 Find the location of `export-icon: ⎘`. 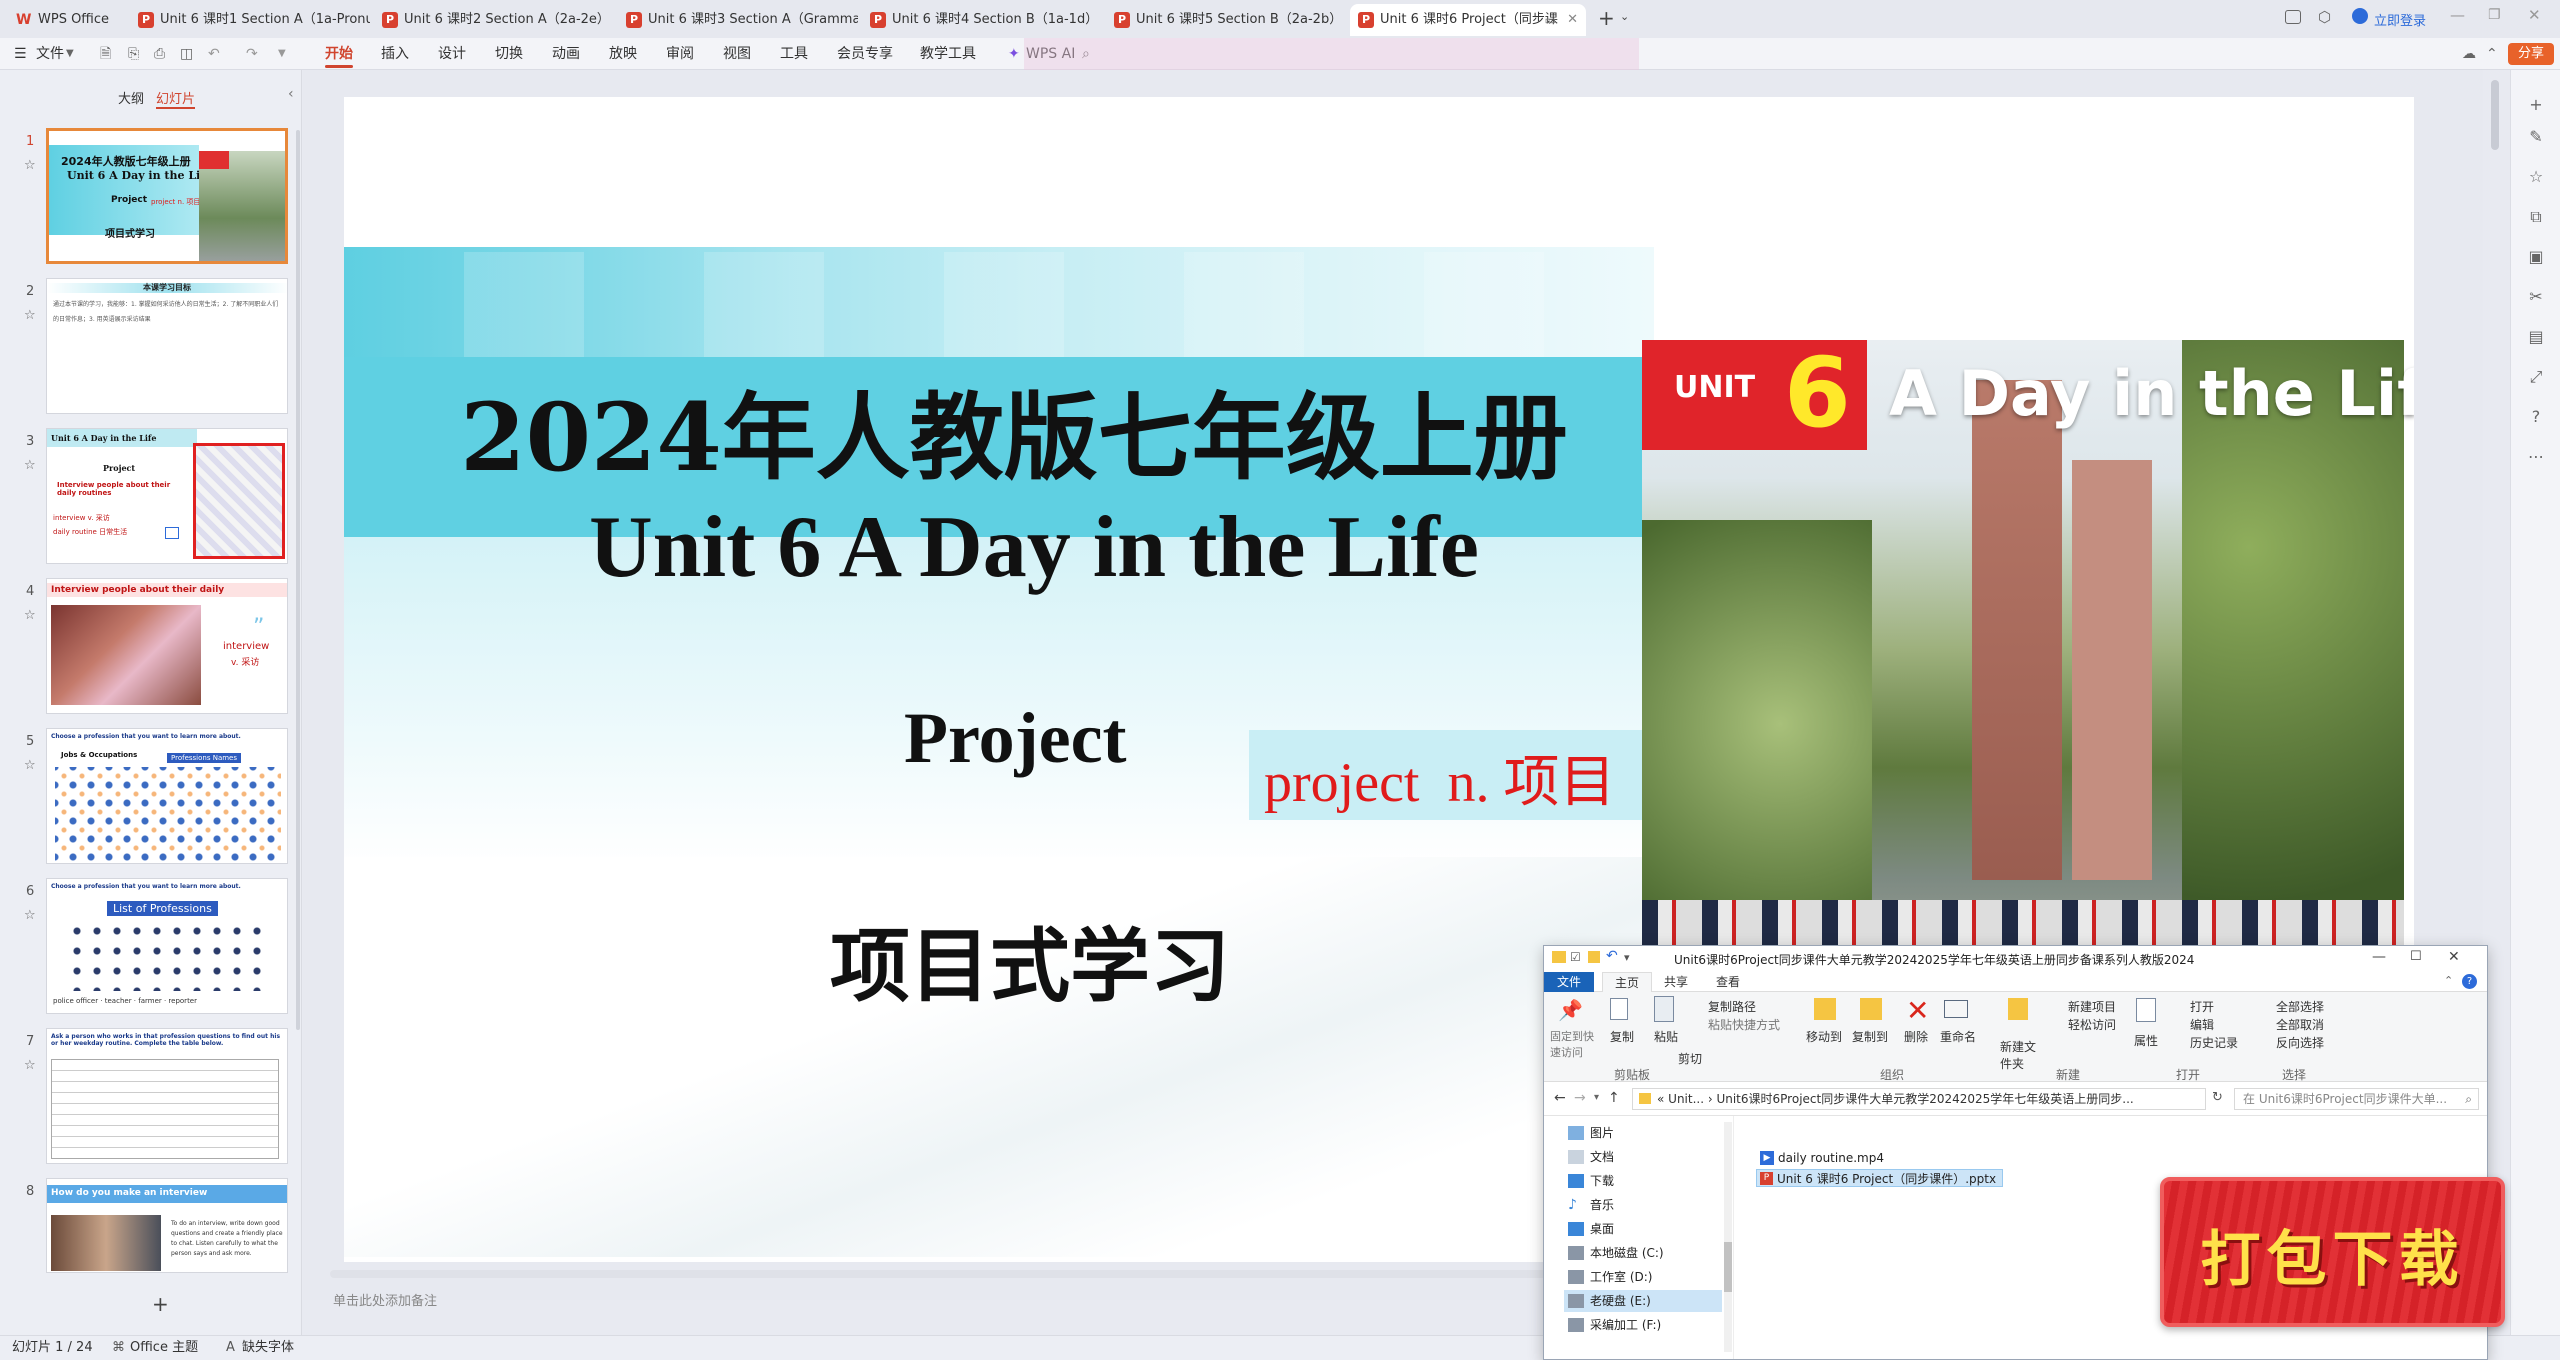

export-icon: ⎘ is located at coordinates (133, 54).